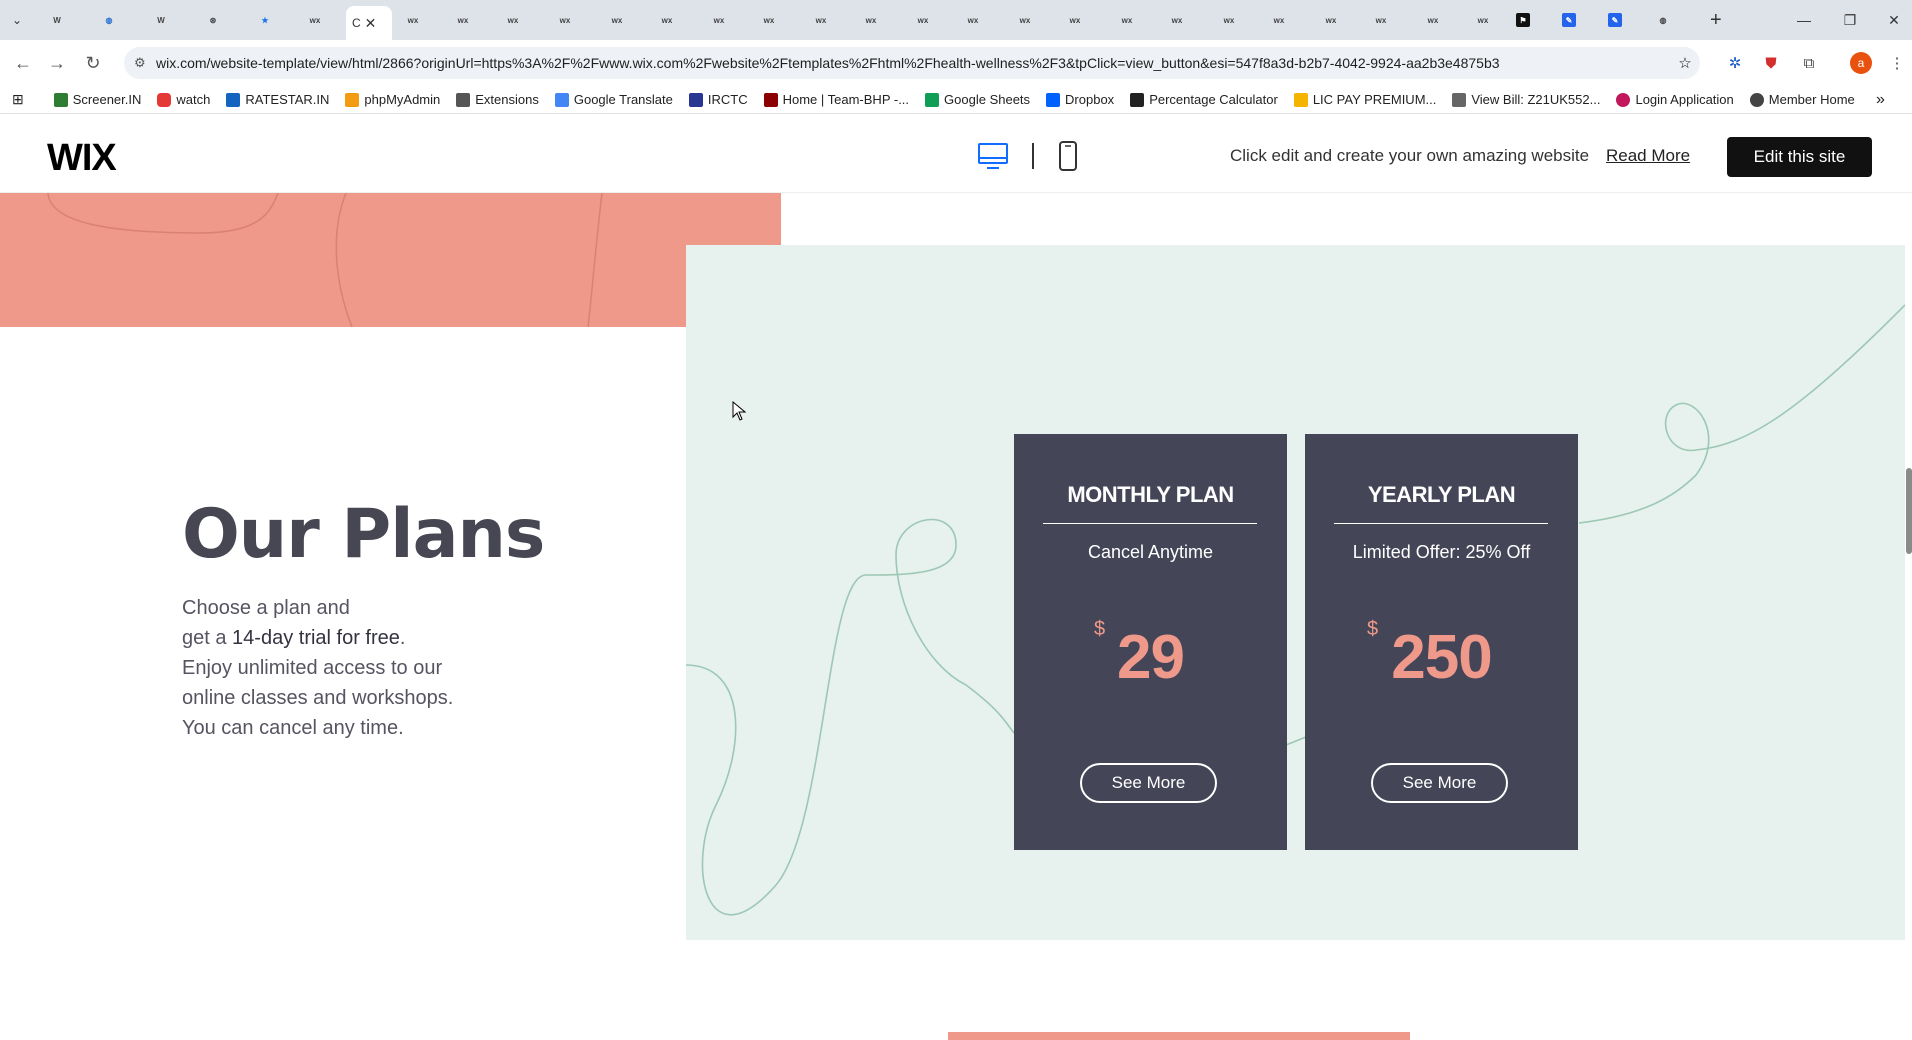 Image resolution: width=1912 pixels, height=1040 pixels. I want to click on extension-button: ✲, so click(1735, 63).